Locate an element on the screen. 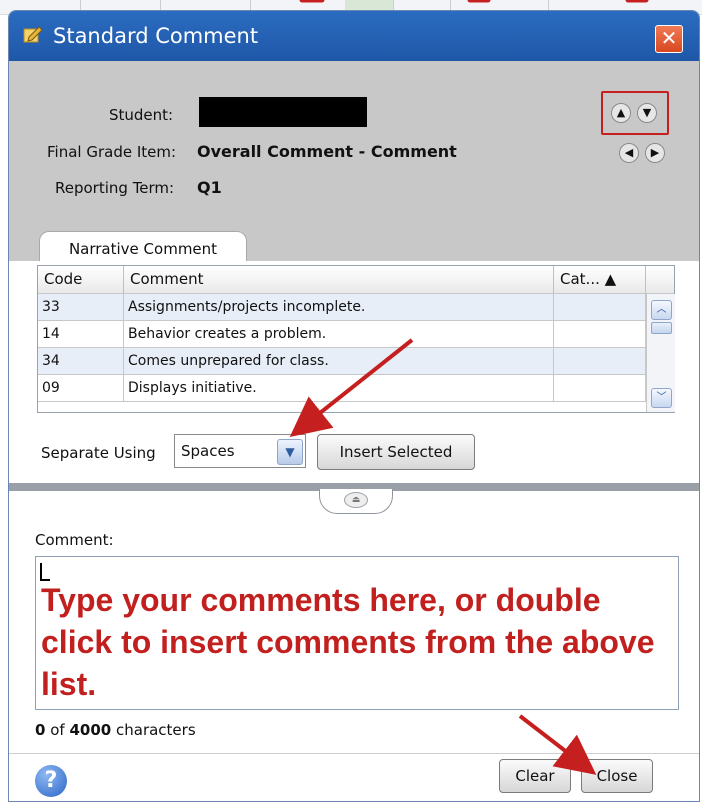  row-comment: Comes unprepared for class. is located at coordinates (339, 361).